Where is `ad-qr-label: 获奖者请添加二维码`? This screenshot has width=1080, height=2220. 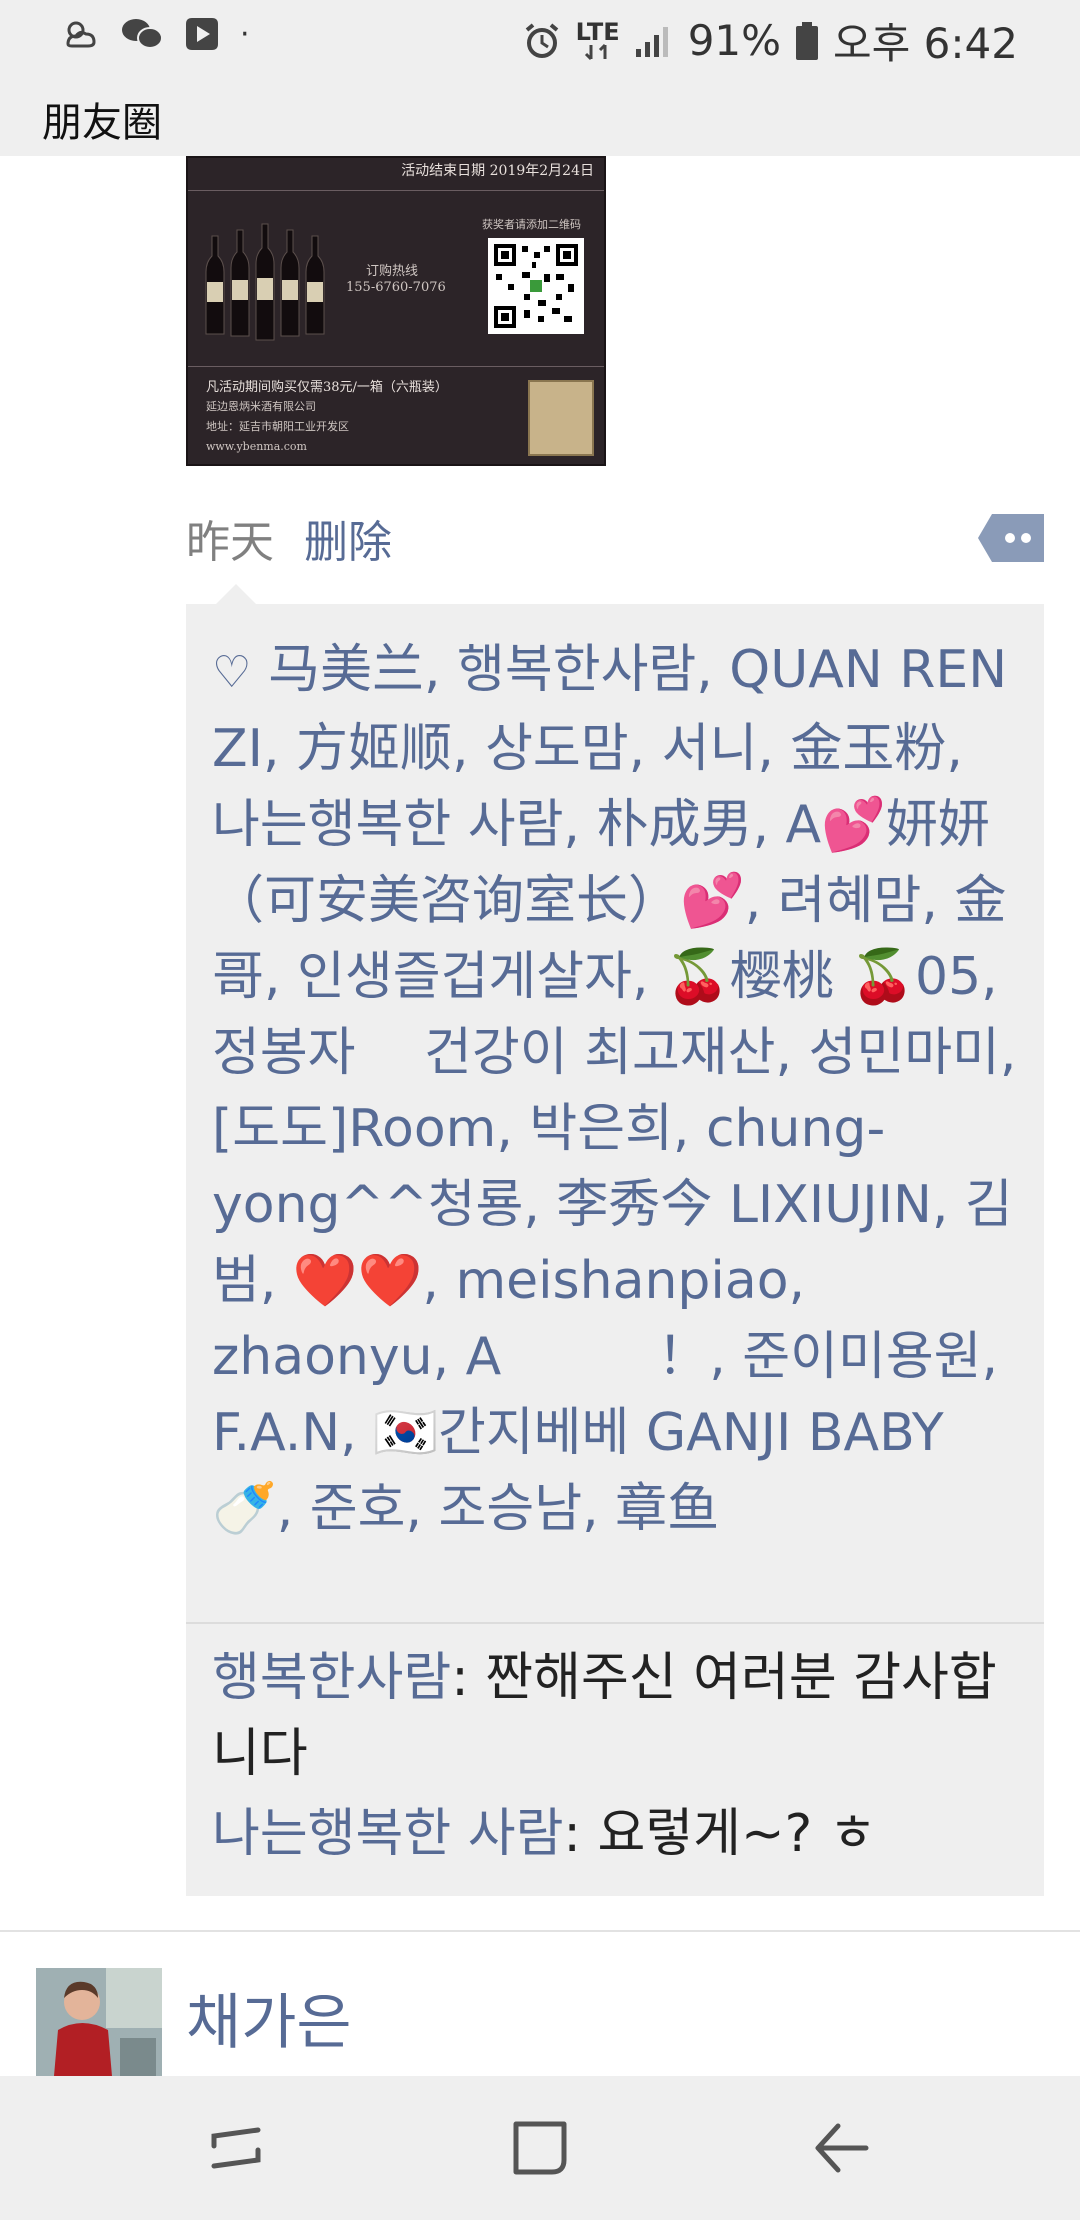
ad-qr-label: 获奖者请添加二维码 is located at coordinates (531, 224).